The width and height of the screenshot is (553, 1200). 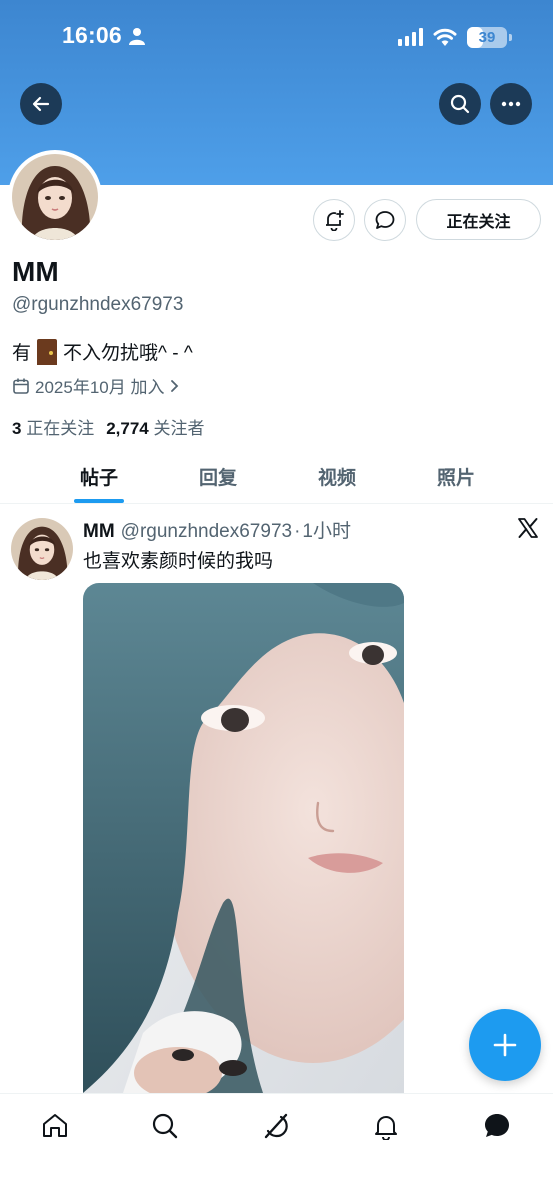 I want to click on chat-bubble-icon, so click(x=385, y=220).